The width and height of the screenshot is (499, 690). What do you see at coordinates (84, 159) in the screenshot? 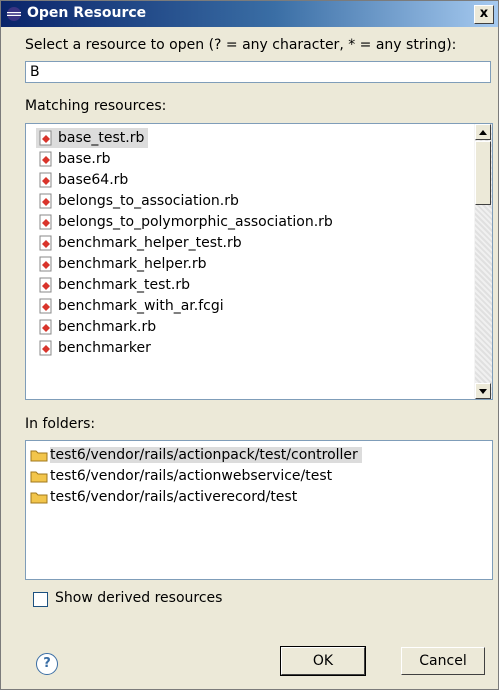
I see `resource-name: base.rb` at bounding box center [84, 159].